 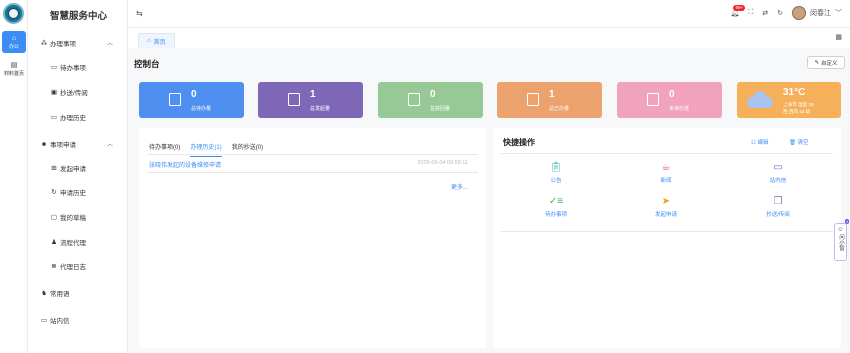 What do you see at coordinates (838, 37) in the screenshot?
I see `grid-icon: ▦` at bounding box center [838, 37].